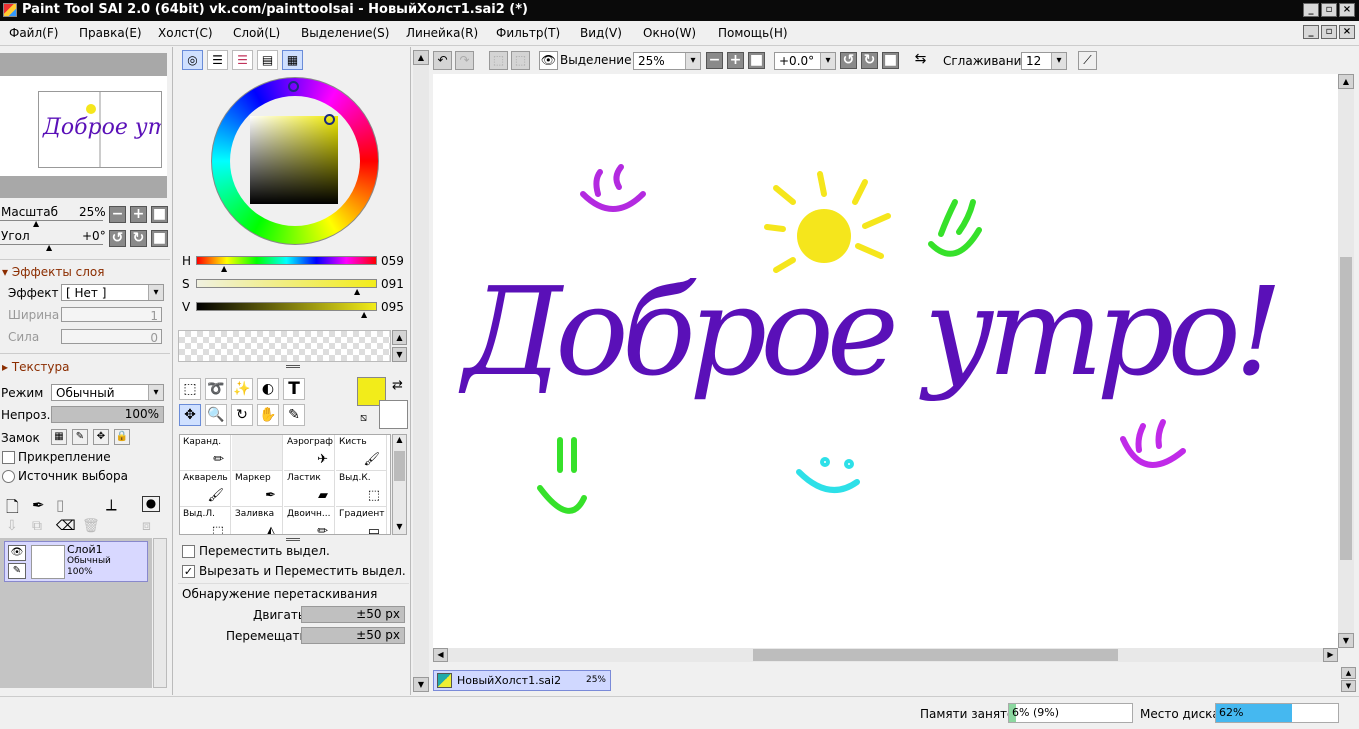  What do you see at coordinates (1347, 32) in the screenshot?
I see `doc-close-icon: ×` at bounding box center [1347, 32].